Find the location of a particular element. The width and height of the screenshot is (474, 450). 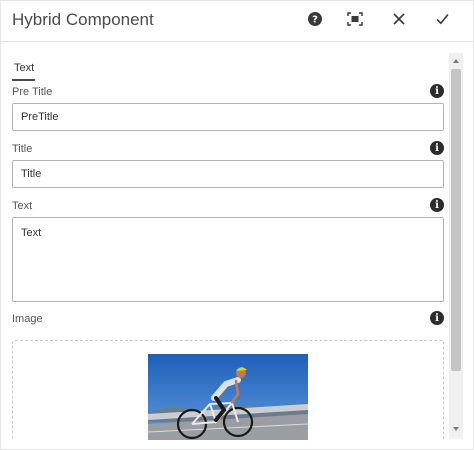

title-input: Title is located at coordinates (228, 174).